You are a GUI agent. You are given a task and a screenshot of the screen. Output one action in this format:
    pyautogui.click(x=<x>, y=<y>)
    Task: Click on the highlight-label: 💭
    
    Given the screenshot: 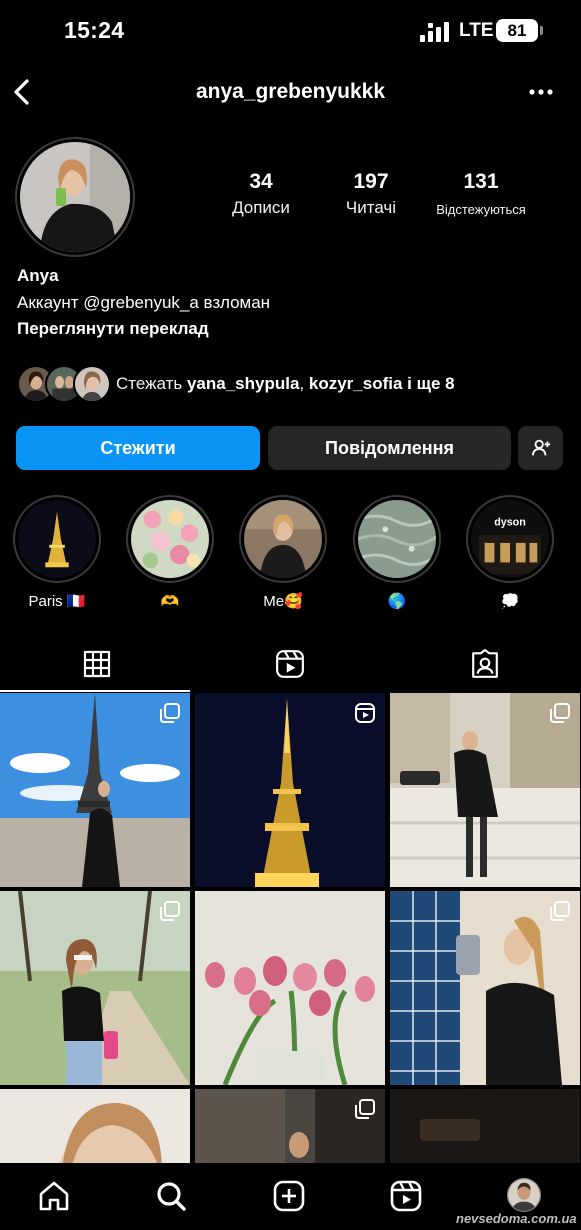 What is the action you would take?
    pyautogui.click(x=510, y=601)
    